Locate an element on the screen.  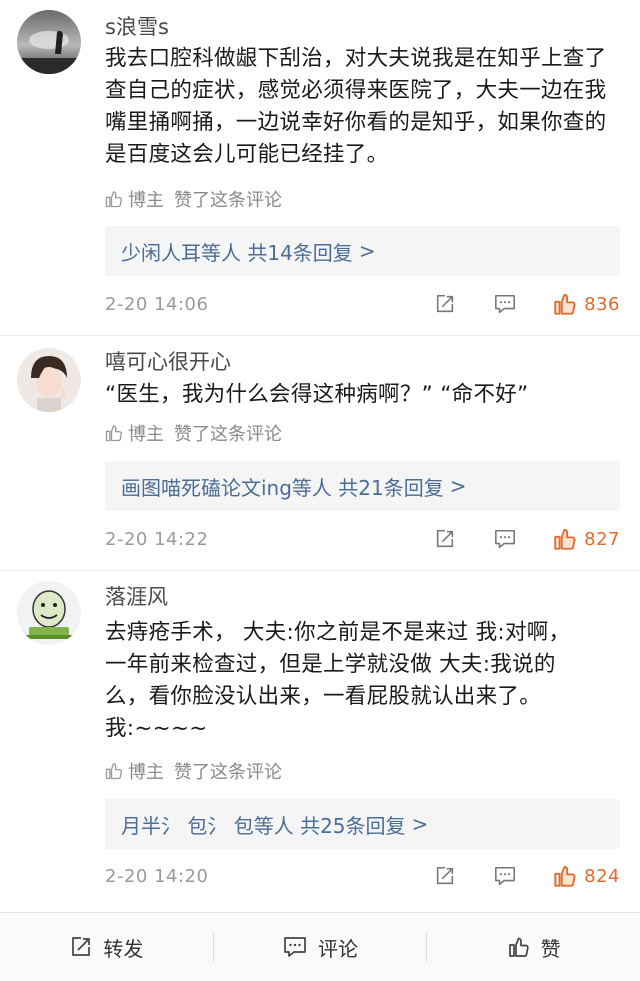
timestamp: 2-20 14:06 is located at coordinates (157, 304).